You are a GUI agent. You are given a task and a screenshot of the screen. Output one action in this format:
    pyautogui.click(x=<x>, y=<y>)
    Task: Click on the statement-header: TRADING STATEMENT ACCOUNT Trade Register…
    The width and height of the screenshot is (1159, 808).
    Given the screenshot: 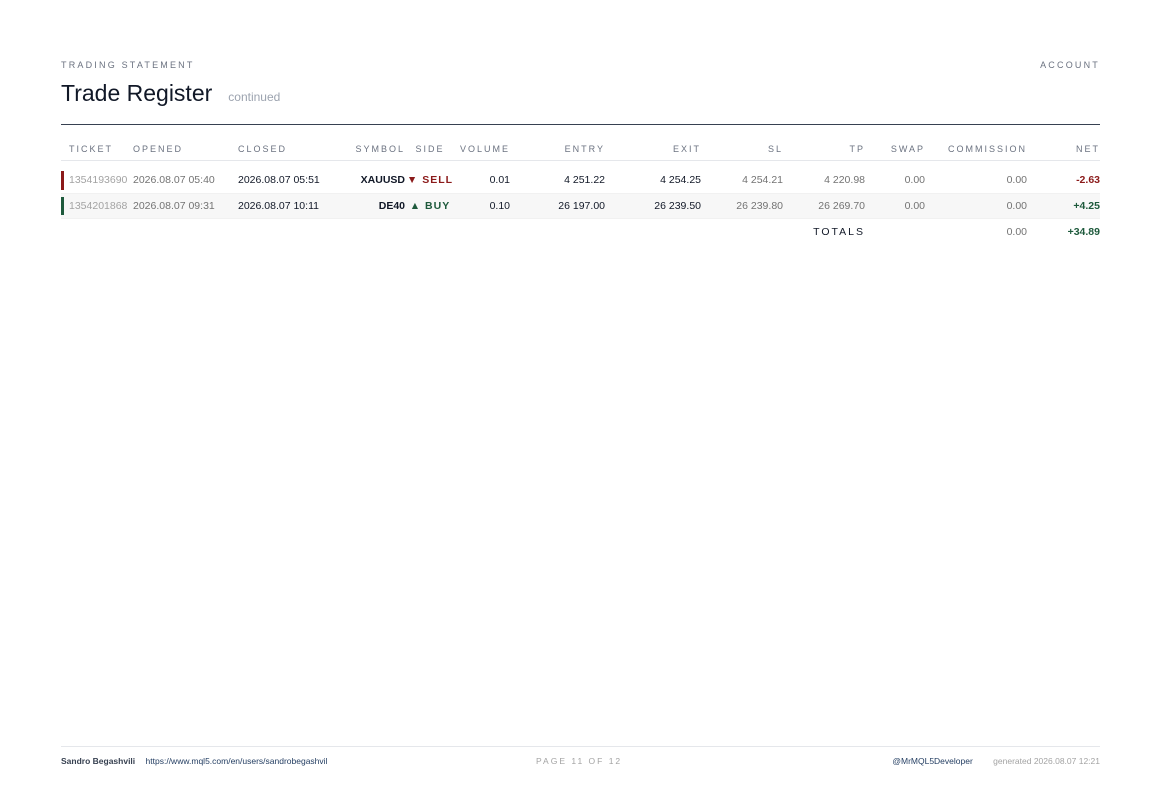 What is the action you would take?
    pyautogui.click(x=580, y=83)
    